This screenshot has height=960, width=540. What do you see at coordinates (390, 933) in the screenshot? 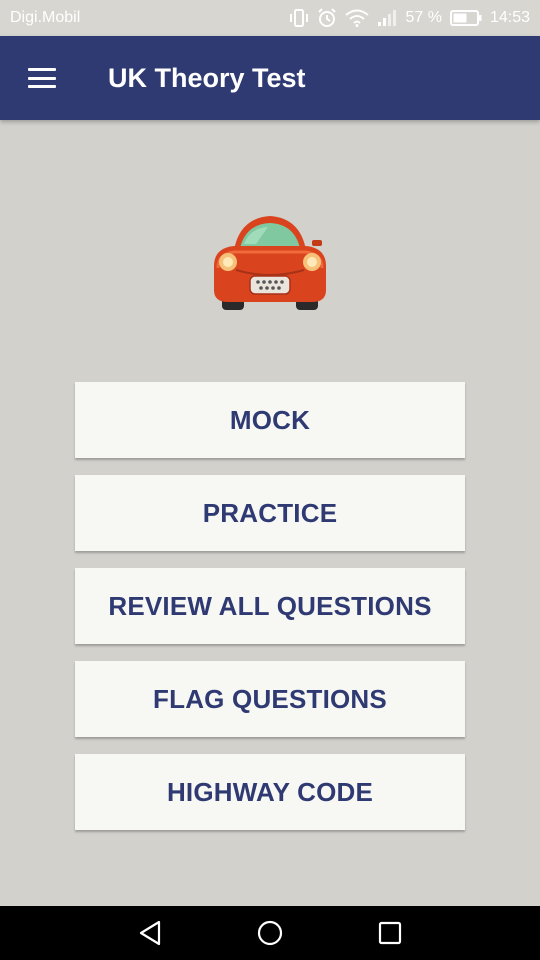
I see `recents-icon` at bounding box center [390, 933].